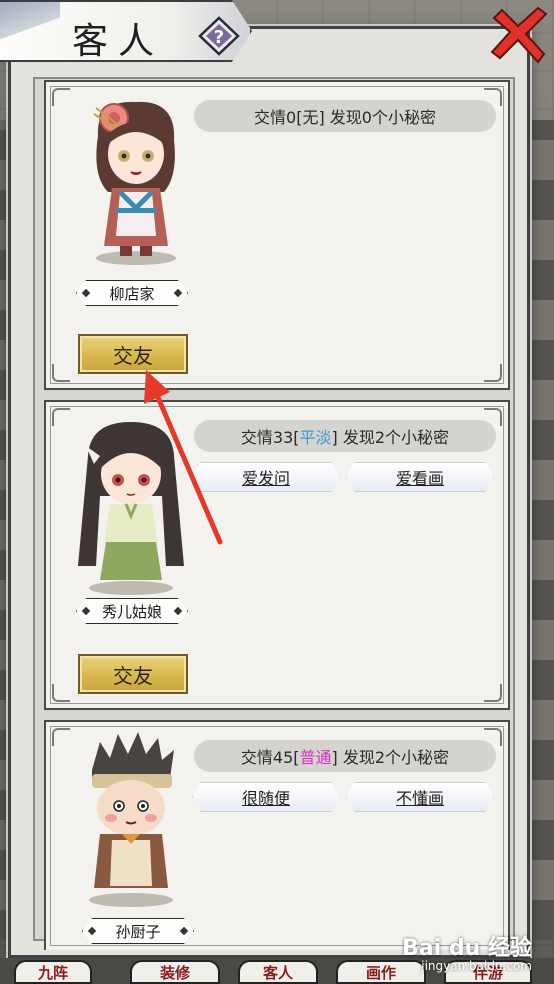 The height and width of the screenshot is (984, 554). Describe the element at coordinates (183, 457) in the screenshot. I see `annotation-arrow-icon` at that location.